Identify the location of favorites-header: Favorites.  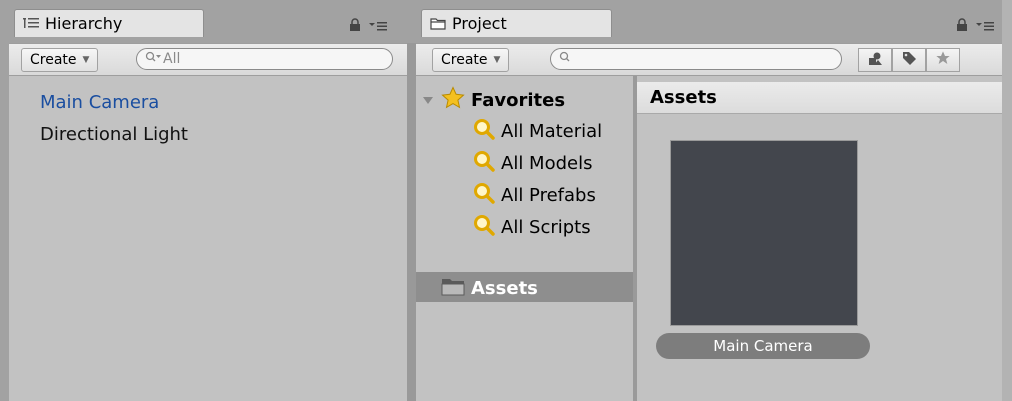
(494, 100).